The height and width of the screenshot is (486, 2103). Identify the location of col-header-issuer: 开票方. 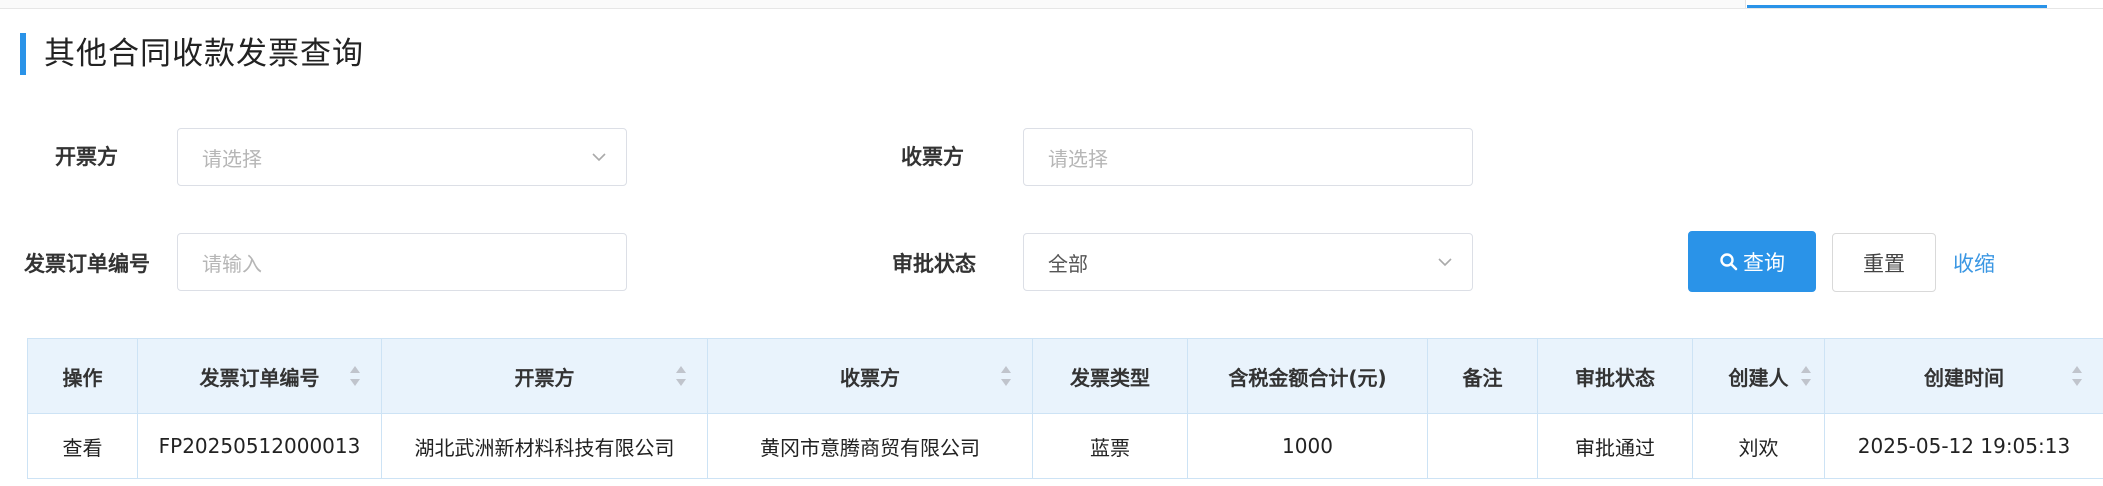
(544, 376).